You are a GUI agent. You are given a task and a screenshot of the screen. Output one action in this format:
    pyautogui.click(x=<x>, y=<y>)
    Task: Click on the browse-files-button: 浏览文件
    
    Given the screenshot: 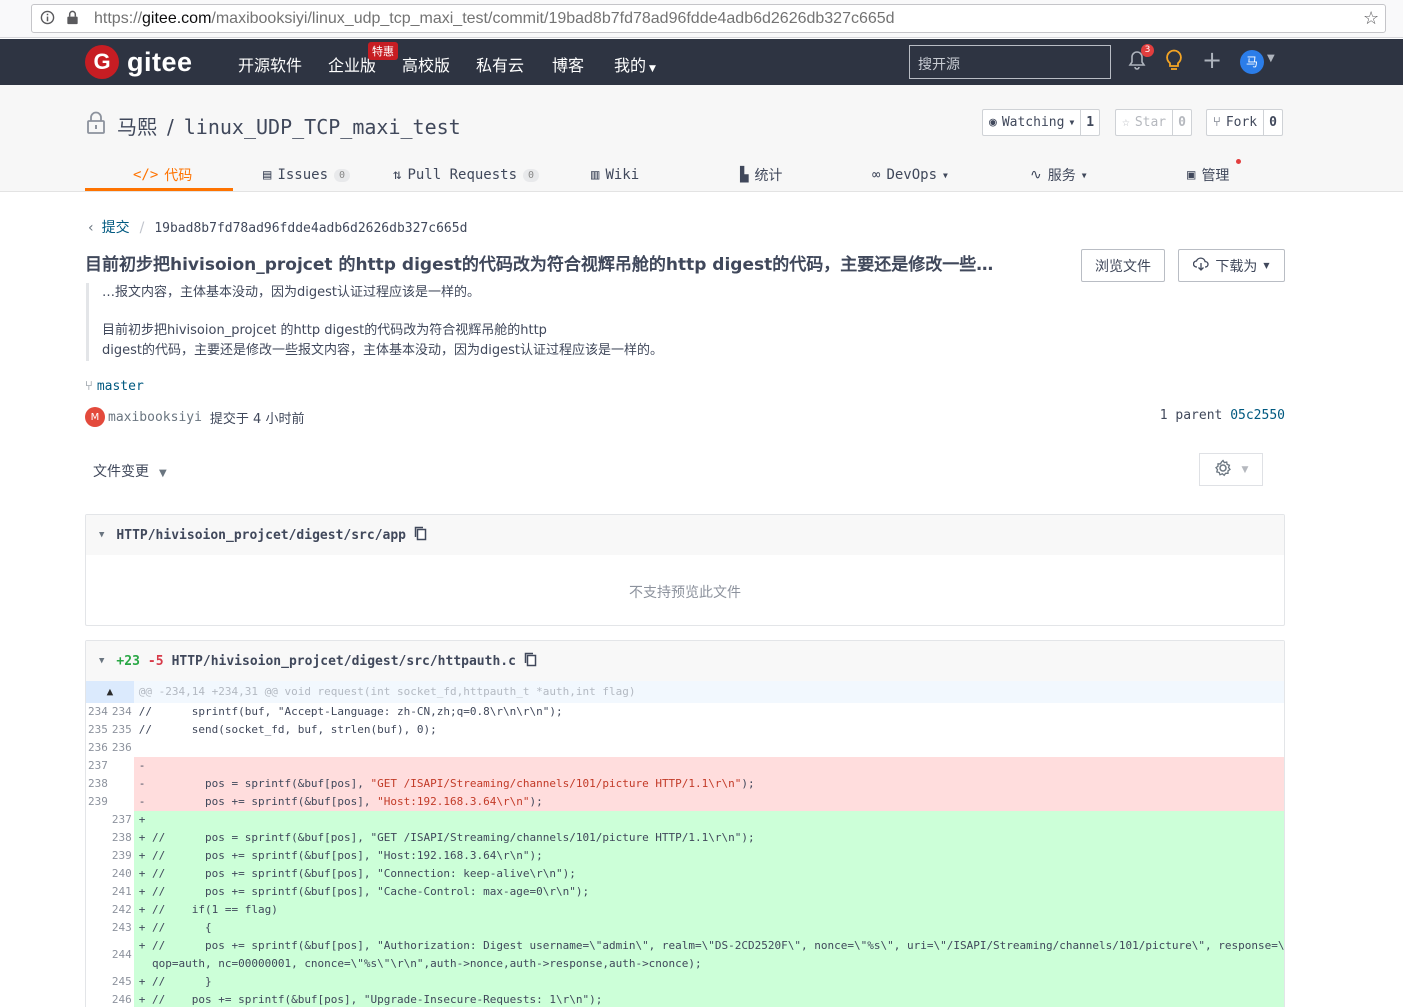 What is the action you would take?
    pyautogui.click(x=1123, y=265)
    